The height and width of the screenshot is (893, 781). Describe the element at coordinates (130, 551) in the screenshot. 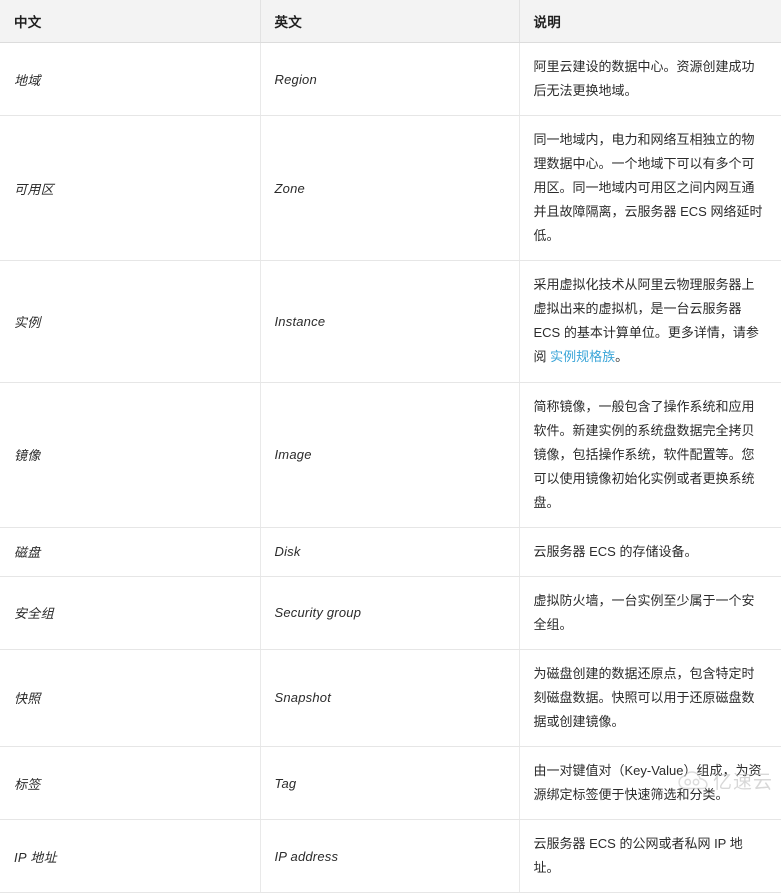

I see `term-chinese: 磁盘` at that location.